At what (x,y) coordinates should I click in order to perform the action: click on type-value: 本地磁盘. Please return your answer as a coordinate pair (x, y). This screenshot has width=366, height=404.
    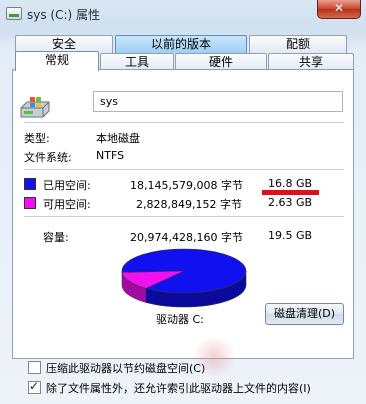
    Looking at the image, I should click on (118, 138).